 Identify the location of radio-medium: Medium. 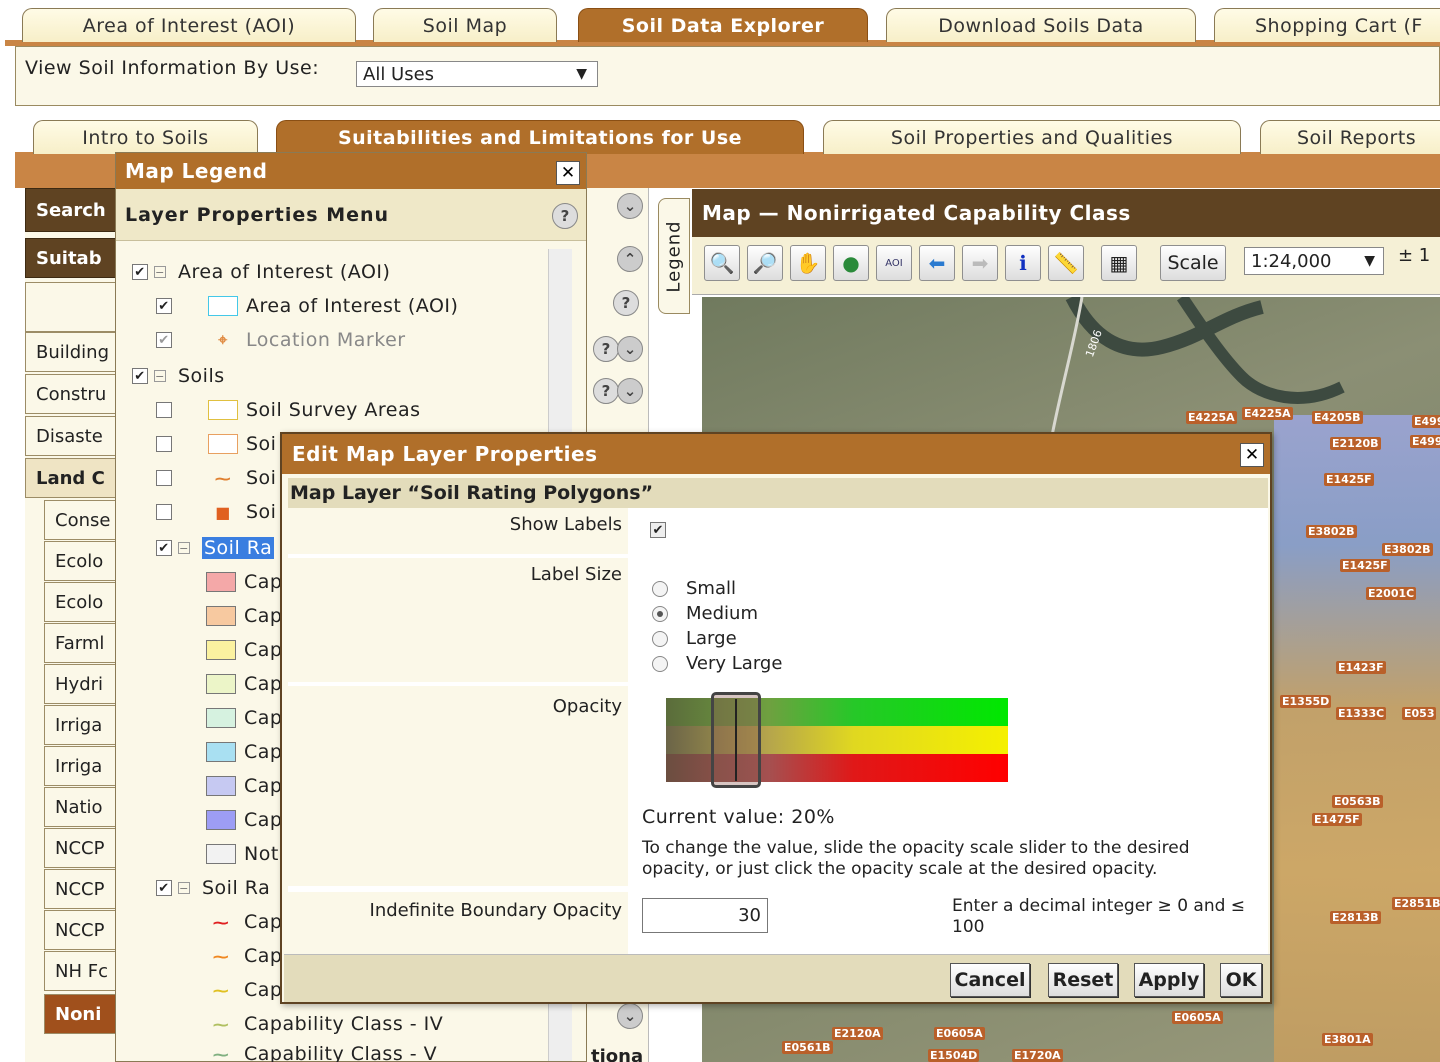
(705, 613).